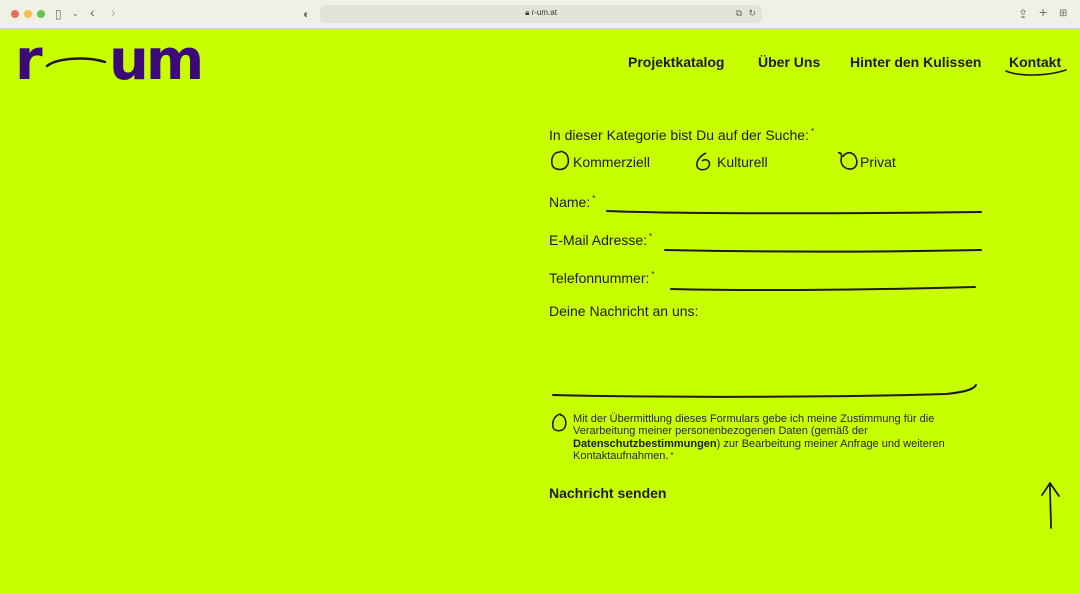 The height and width of the screenshot is (593, 1080). I want to click on url-text: r-um.at, so click(544, 12).